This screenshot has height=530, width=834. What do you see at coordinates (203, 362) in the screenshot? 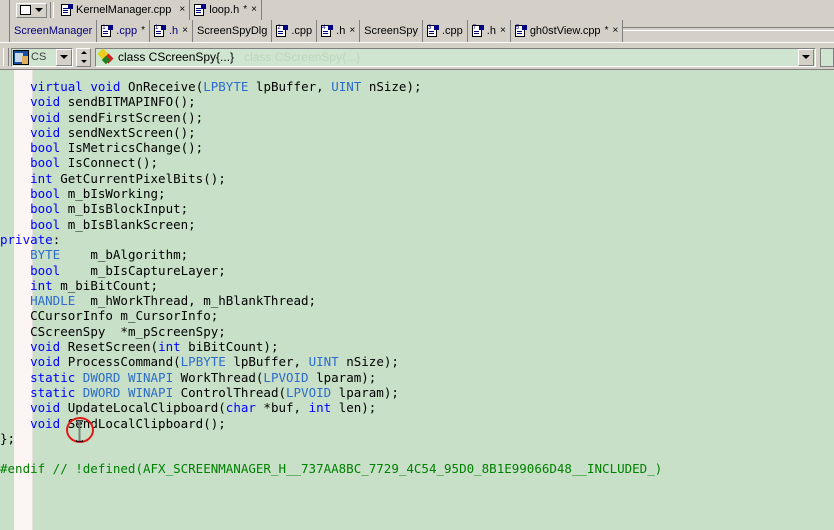
I see `code-token: LPBYTE` at bounding box center [203, 362].